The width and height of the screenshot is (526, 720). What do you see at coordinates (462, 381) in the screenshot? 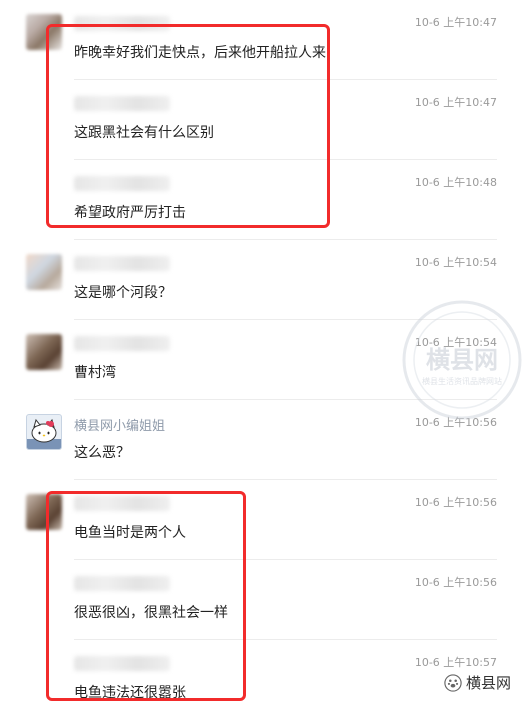
I see `svg-text: 横县生活资讯品牌网站` at bounding box center [462, 381].